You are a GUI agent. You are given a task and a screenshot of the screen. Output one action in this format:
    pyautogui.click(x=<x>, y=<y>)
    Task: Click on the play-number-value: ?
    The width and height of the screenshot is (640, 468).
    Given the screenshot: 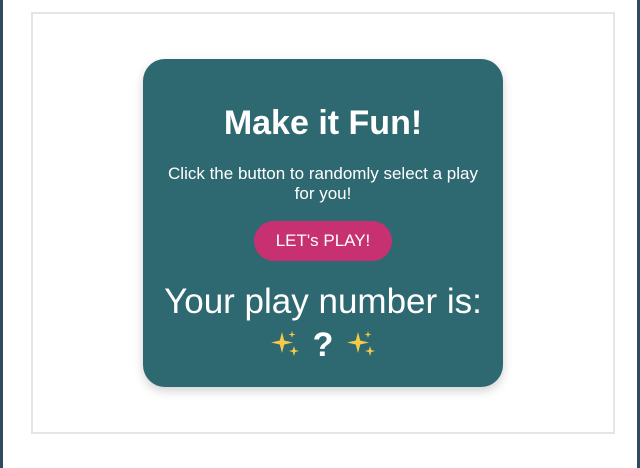 What is the action you would take?
    pyautogui.click(x=323, y=345)
    